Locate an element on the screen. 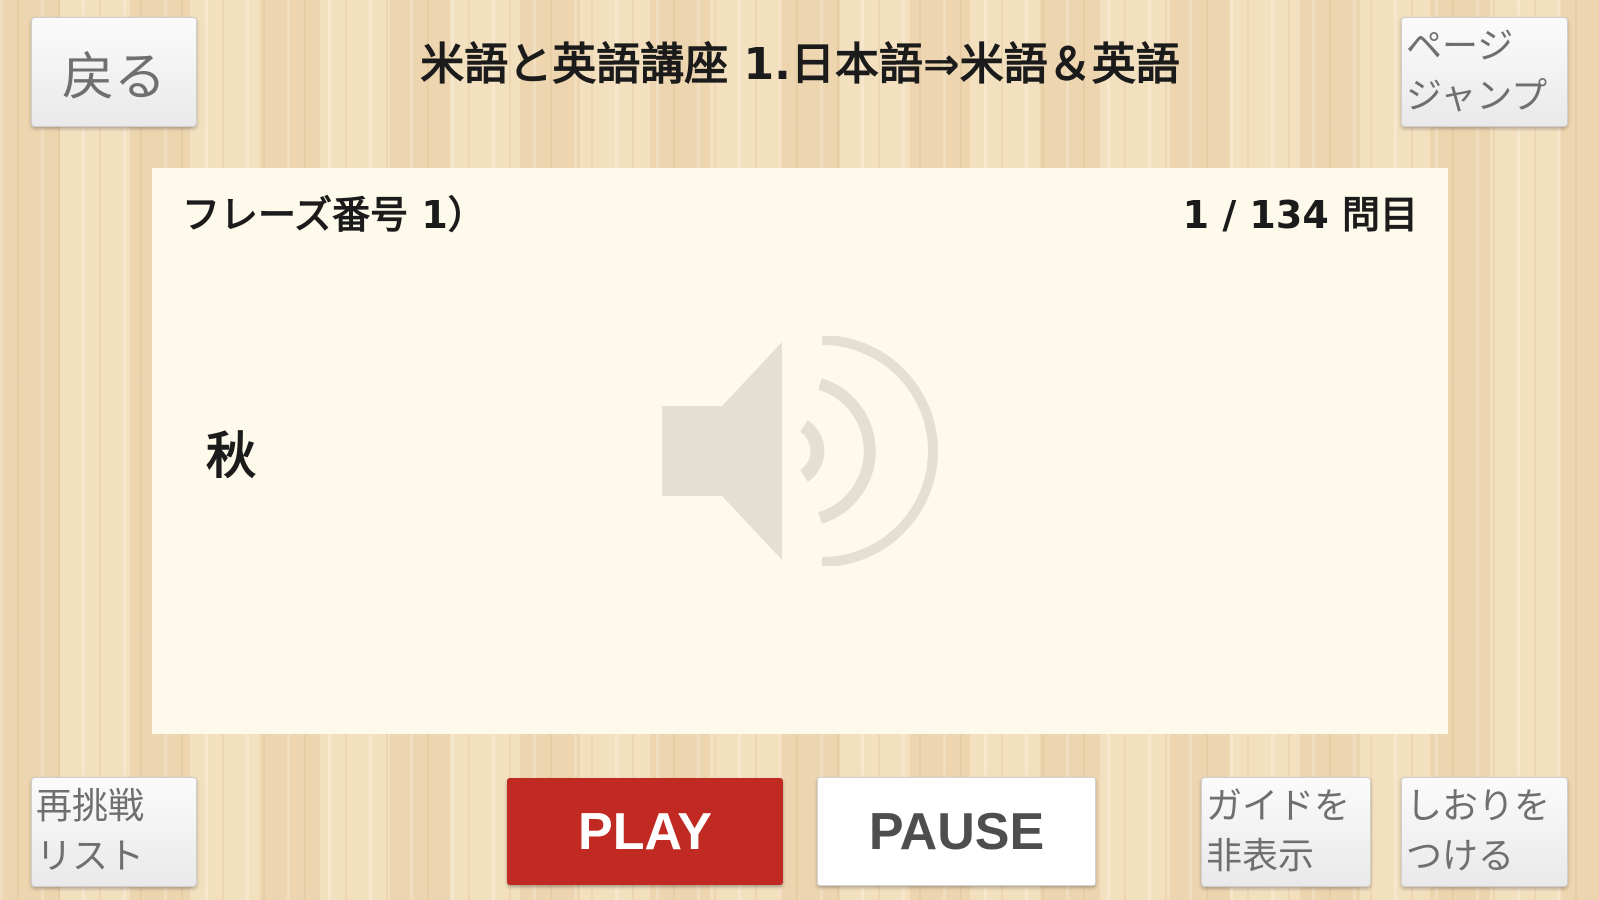 This screenshot has width=1599, height=900. retry-list-button: 再挑戦 リスト is located at coordinates (114, 832).